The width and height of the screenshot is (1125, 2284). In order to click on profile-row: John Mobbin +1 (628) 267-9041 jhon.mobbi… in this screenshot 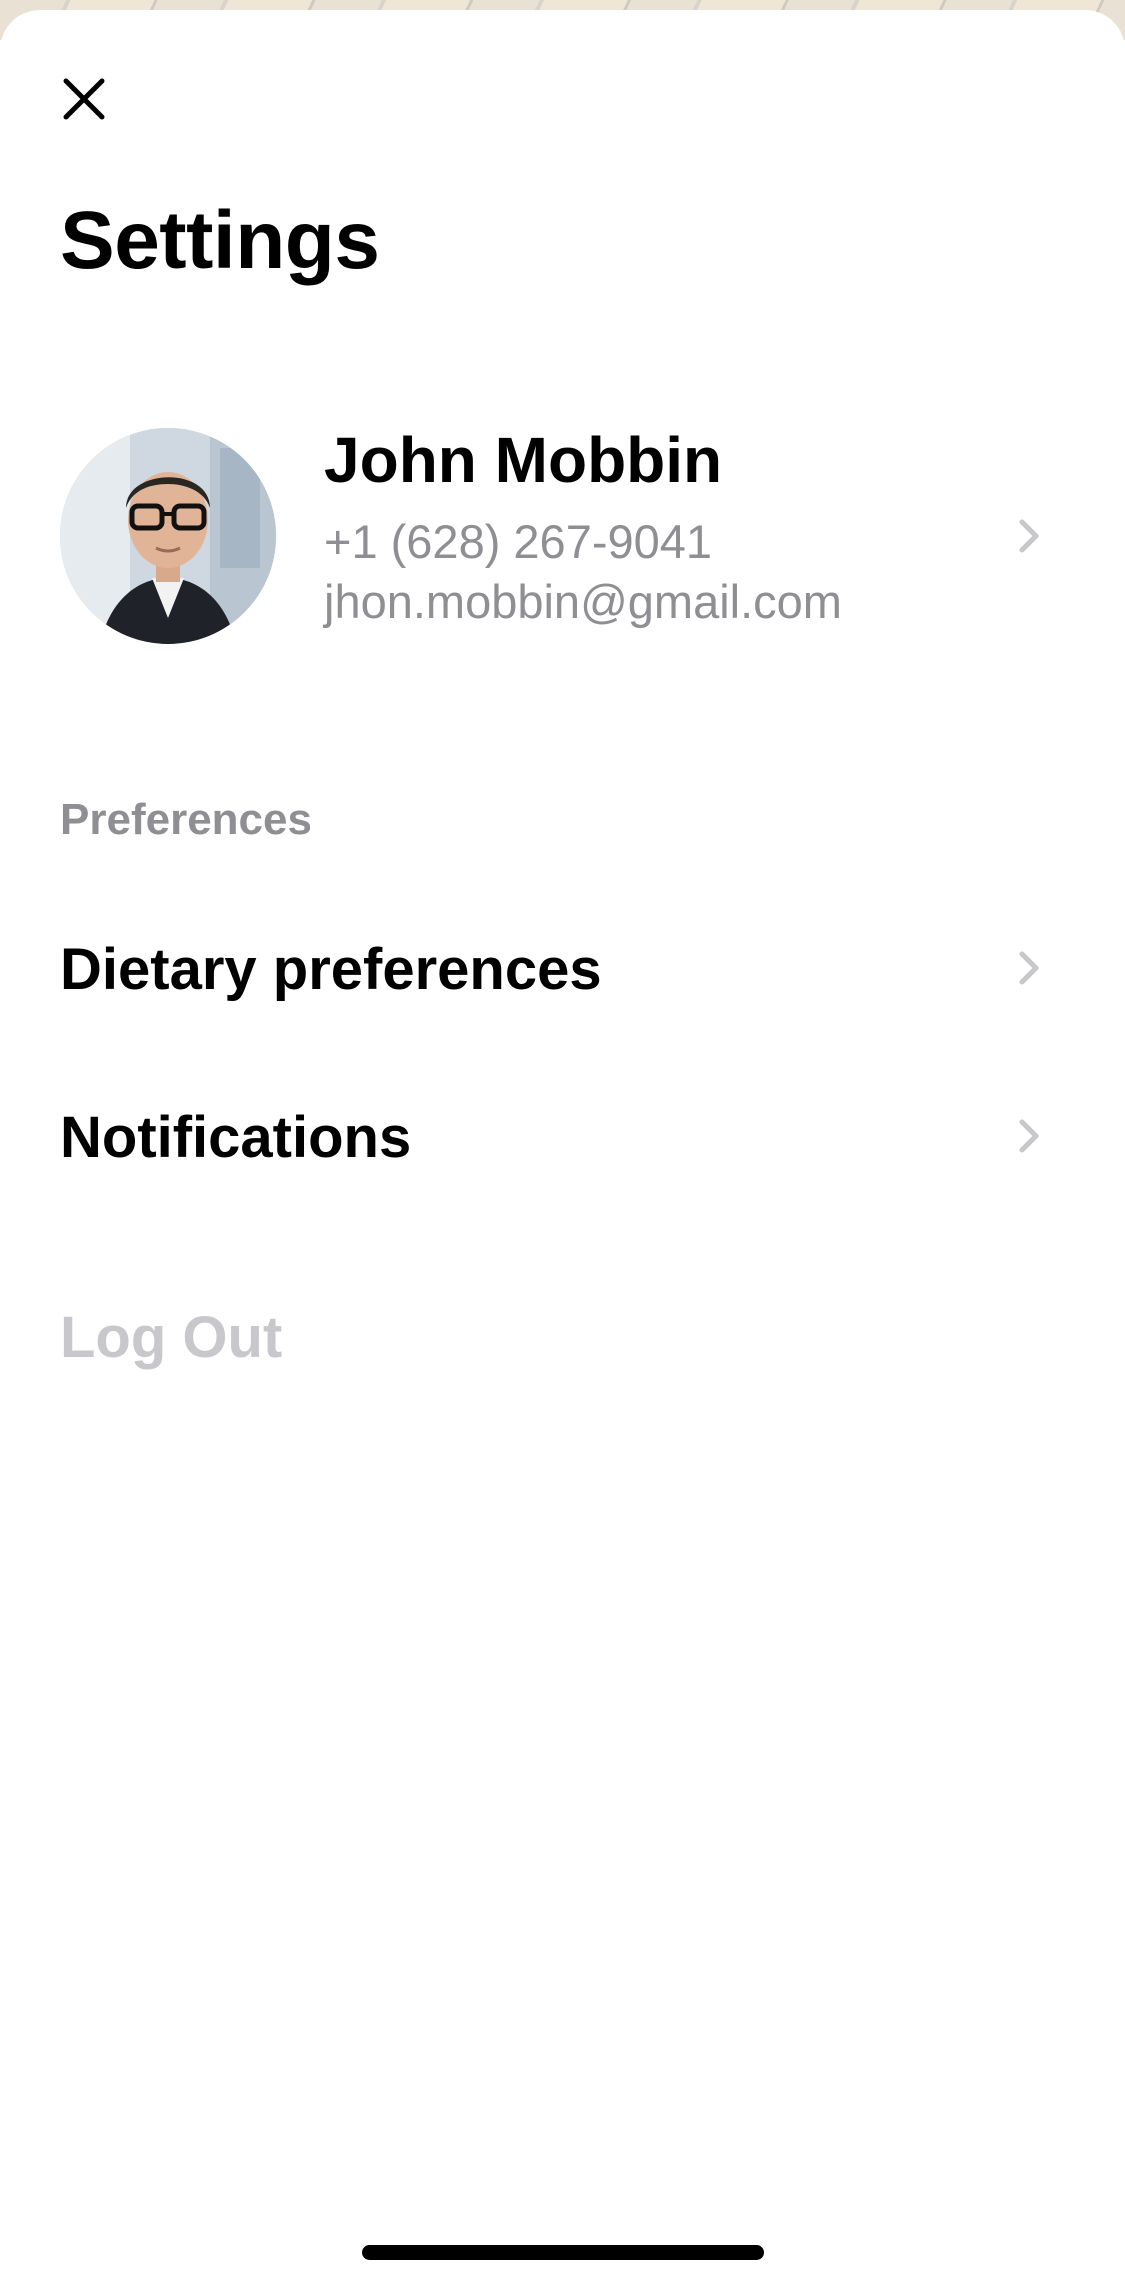, I will do `click(562, 535)`.